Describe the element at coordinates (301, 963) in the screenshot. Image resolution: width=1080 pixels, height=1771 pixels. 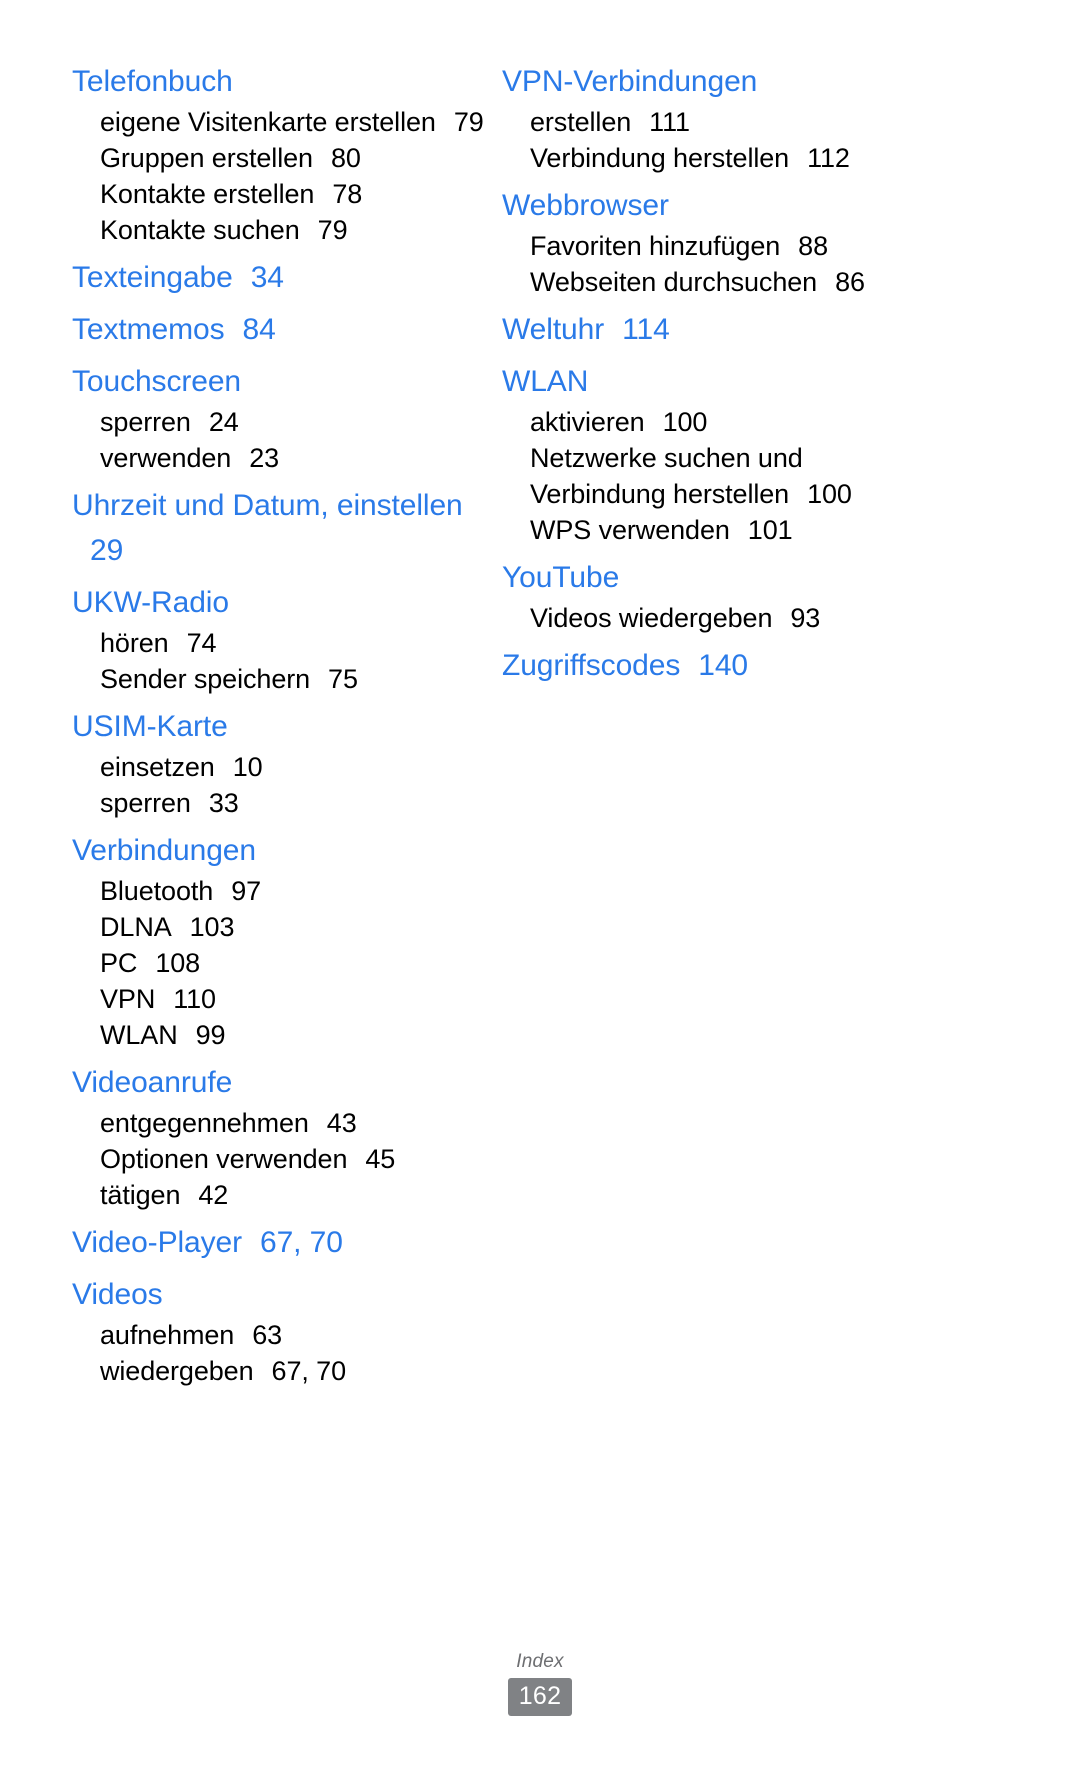
I see `index-sub-entry: PC 108` at that location.